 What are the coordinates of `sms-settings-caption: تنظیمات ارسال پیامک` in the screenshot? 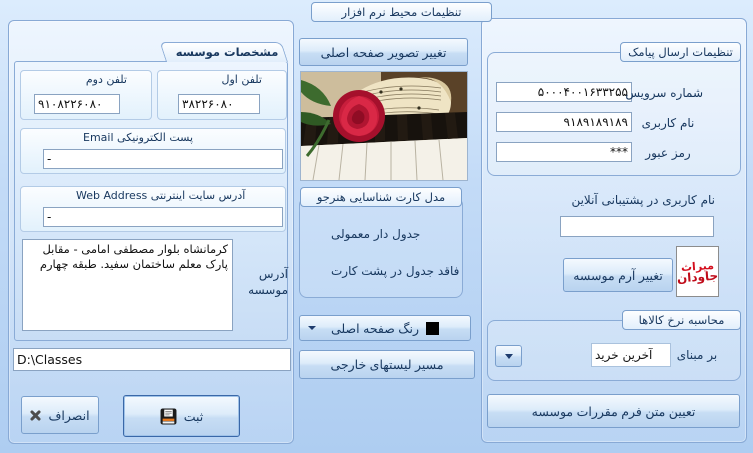 It's located at (680, 52).